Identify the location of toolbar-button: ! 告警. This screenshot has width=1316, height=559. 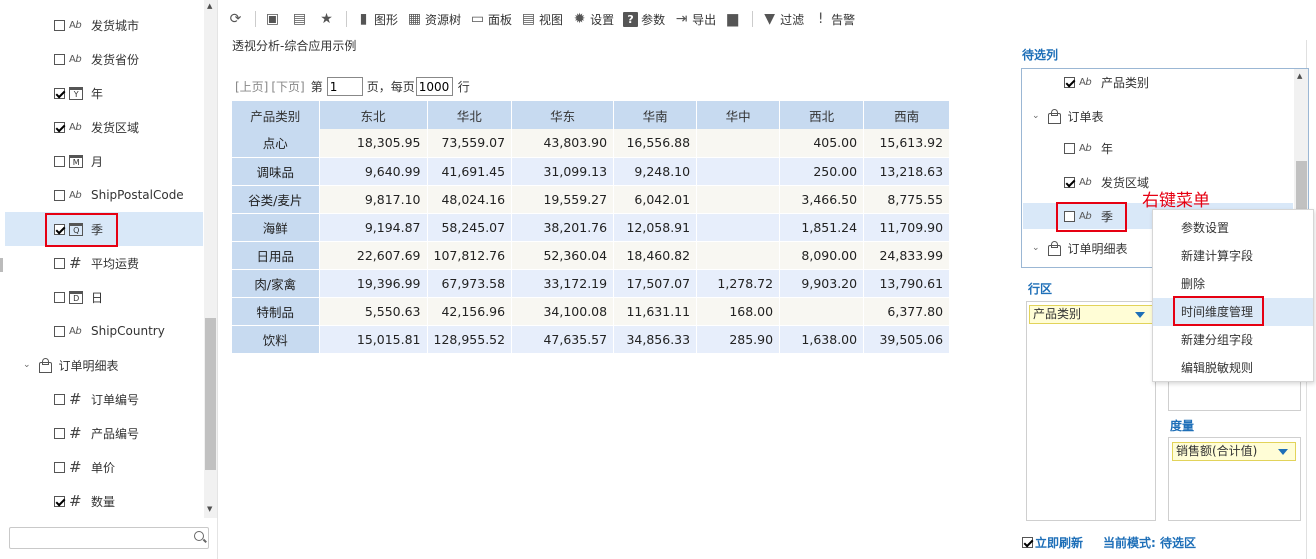
(834, 19).